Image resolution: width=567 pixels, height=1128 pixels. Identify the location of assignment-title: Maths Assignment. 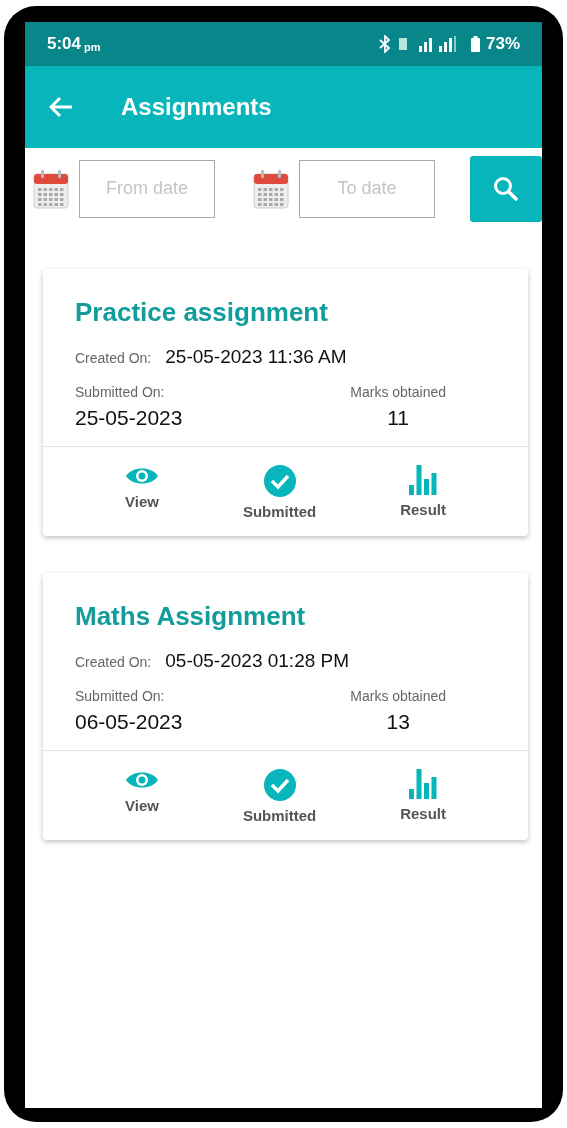
(191, 616).